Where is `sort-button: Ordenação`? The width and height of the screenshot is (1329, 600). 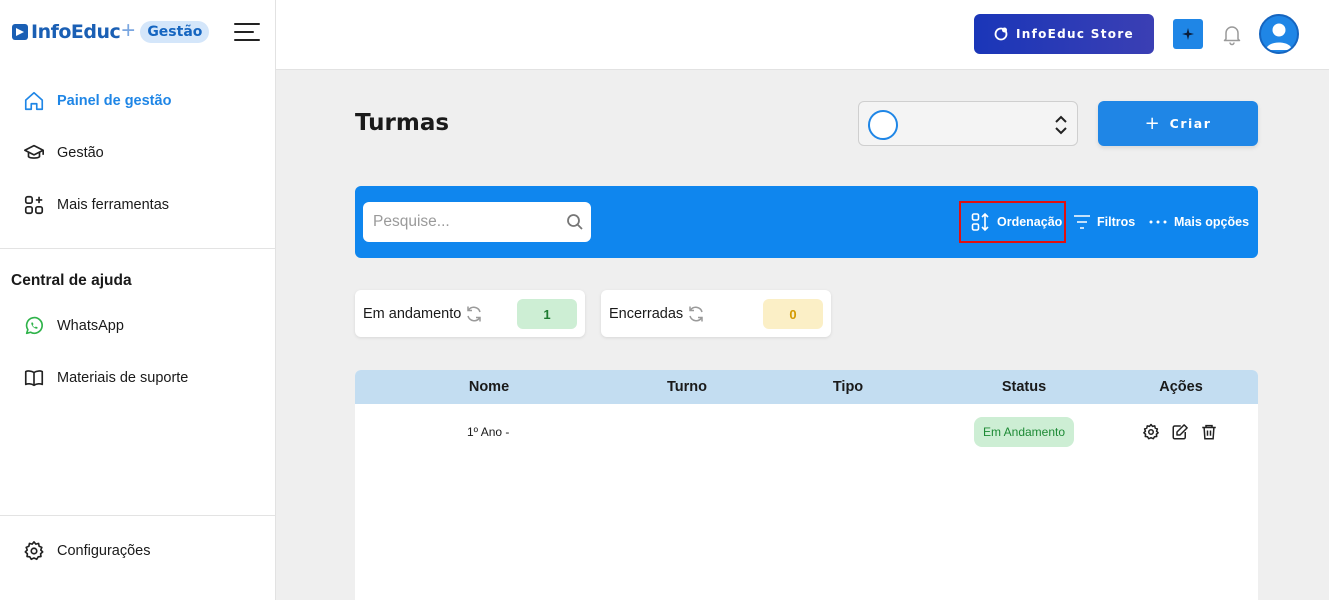
sort-button: Ordenação is located at coordinates (1012, 222).